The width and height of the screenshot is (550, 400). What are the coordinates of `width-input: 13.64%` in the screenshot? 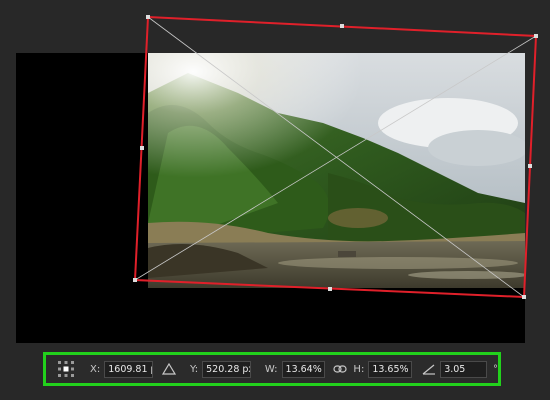 It's located at (303, 369).